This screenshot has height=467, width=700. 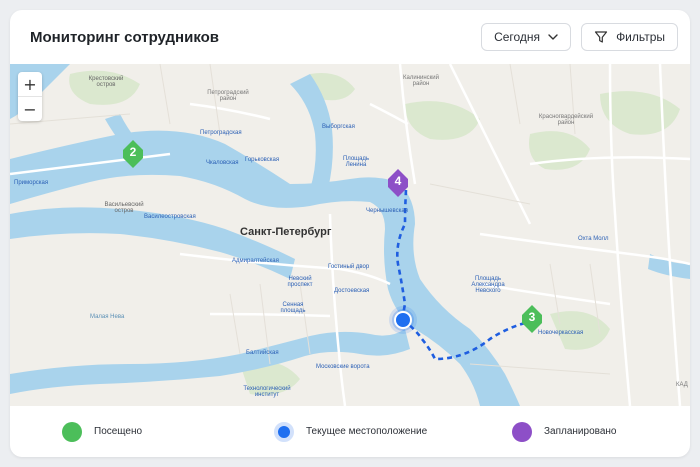 I want to click on marker-4: 4, so click(x=398, y=183).